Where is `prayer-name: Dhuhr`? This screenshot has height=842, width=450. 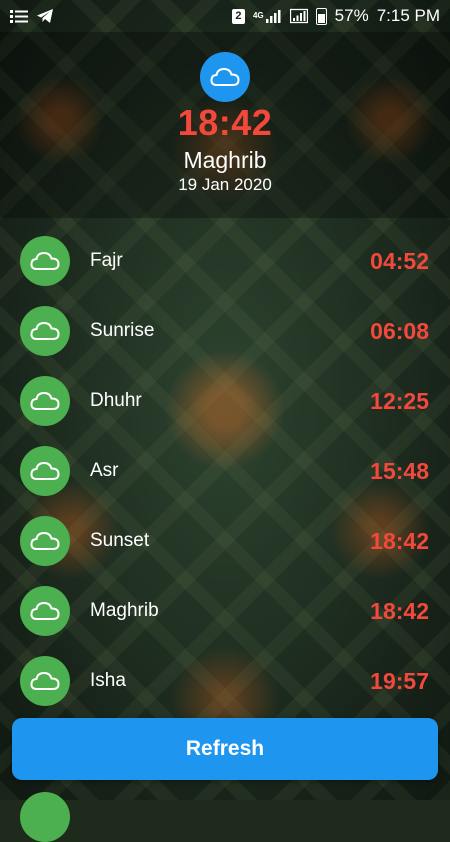
prayer-name: Dhuhr is located at coordinates (116, 400).